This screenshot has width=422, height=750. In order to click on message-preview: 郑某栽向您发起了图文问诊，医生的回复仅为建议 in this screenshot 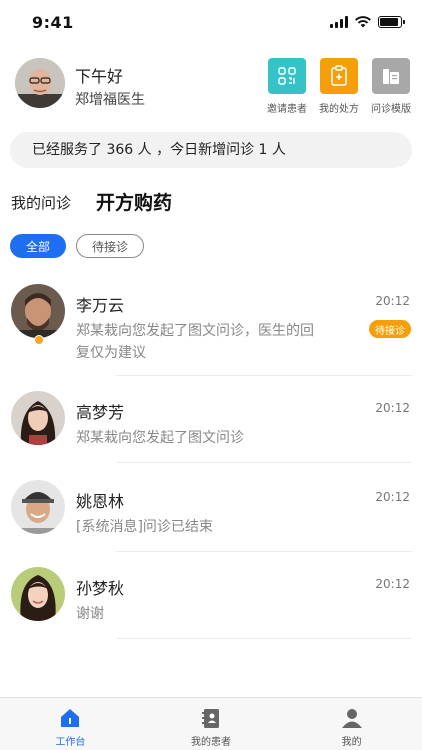, I will do `click(195, 342)`.